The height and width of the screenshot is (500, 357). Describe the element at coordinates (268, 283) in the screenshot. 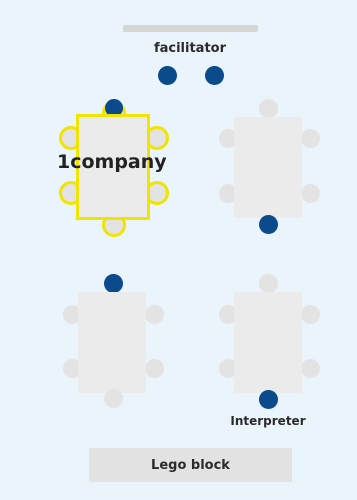

I see `seat-g4-top` at that location.